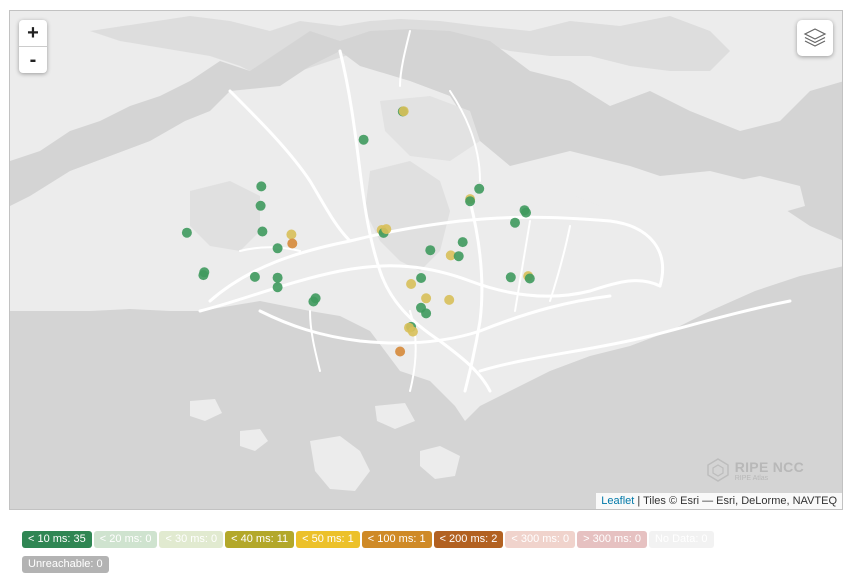 This screenshot has height=582, width=857. What do you see at coordinates (468, 539) in the screenshot?
I see `legend-chip: < 200 ms: 2` at bounding box center [468, 539].